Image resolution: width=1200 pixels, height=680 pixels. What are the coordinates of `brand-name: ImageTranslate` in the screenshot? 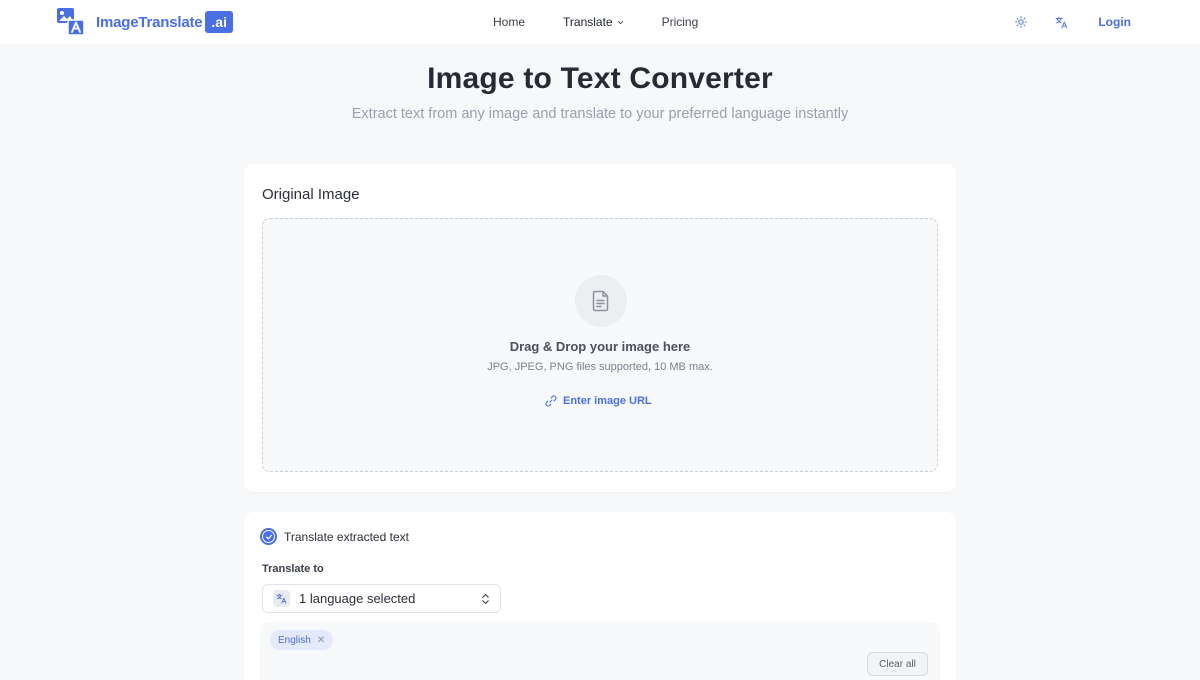 It's located at (149, 22).